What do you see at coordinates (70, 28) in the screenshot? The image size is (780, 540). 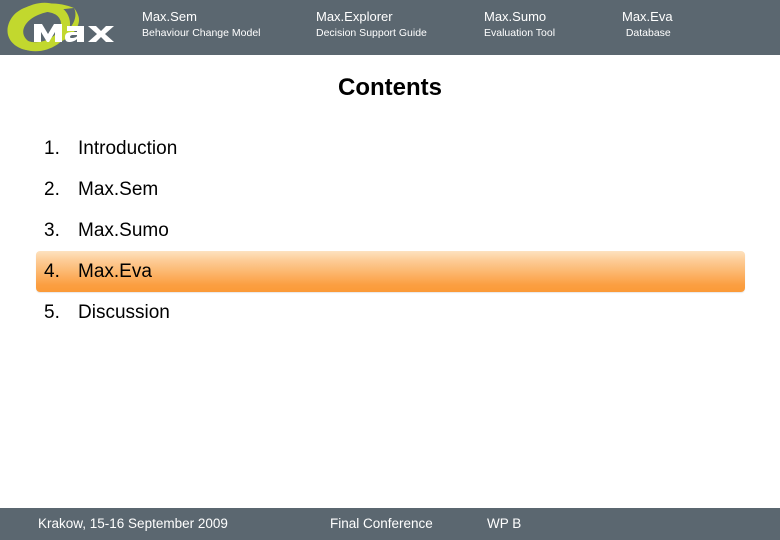 I see `max-logo` at bounding box center [70, 28].